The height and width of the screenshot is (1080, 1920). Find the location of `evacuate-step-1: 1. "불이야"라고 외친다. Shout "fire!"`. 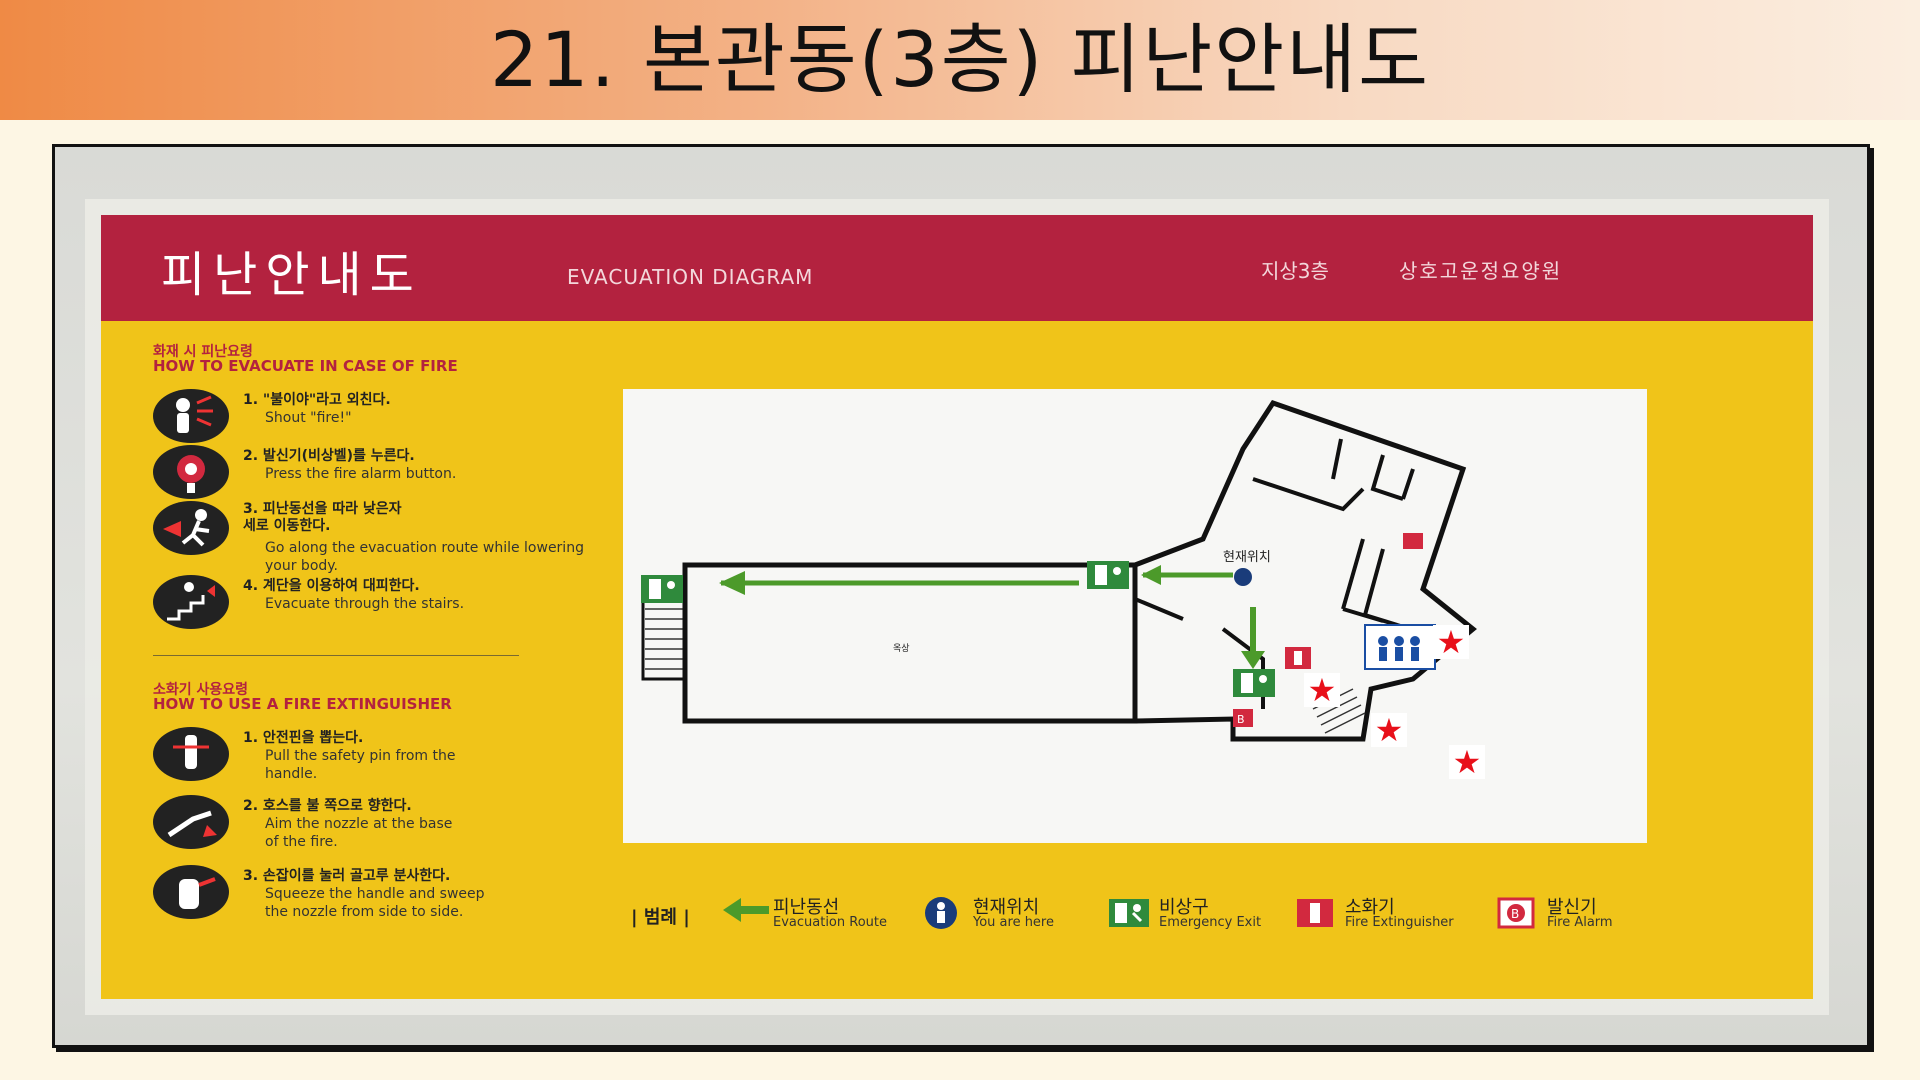

evacuate-step-1: 1. "불이야"라고 외친다. Shout "fire!" is located at coordinates (363, 420).